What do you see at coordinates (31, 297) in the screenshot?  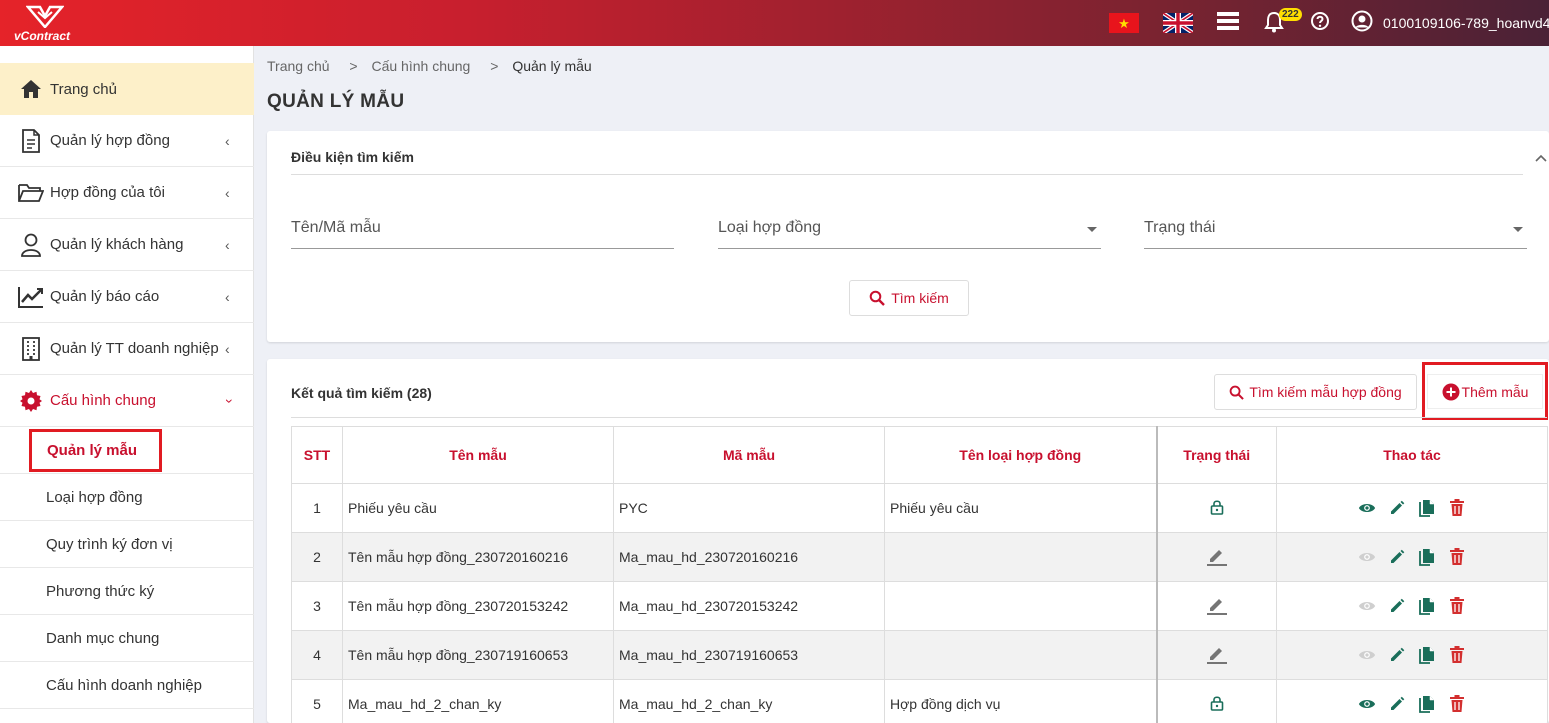 I see `chart-icon` at bounding box center [31, 297].